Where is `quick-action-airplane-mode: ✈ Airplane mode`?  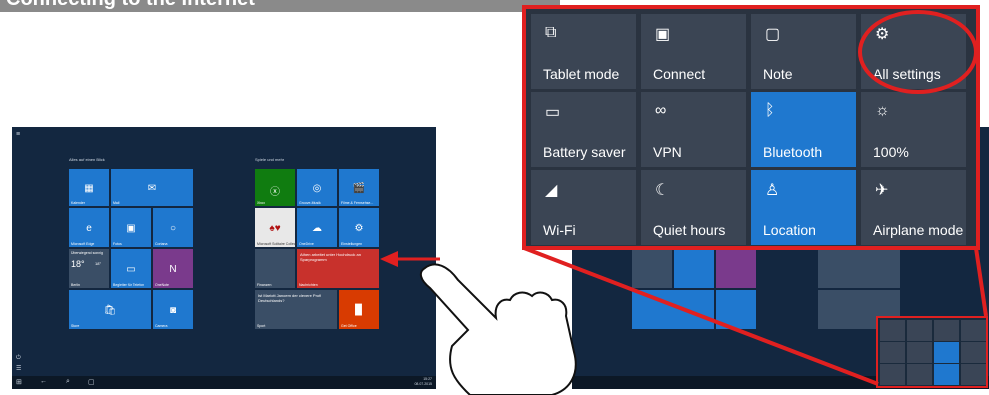
quick-action-airplane-mode: ✈ Airplane mode is located at coordinates (913, 207).